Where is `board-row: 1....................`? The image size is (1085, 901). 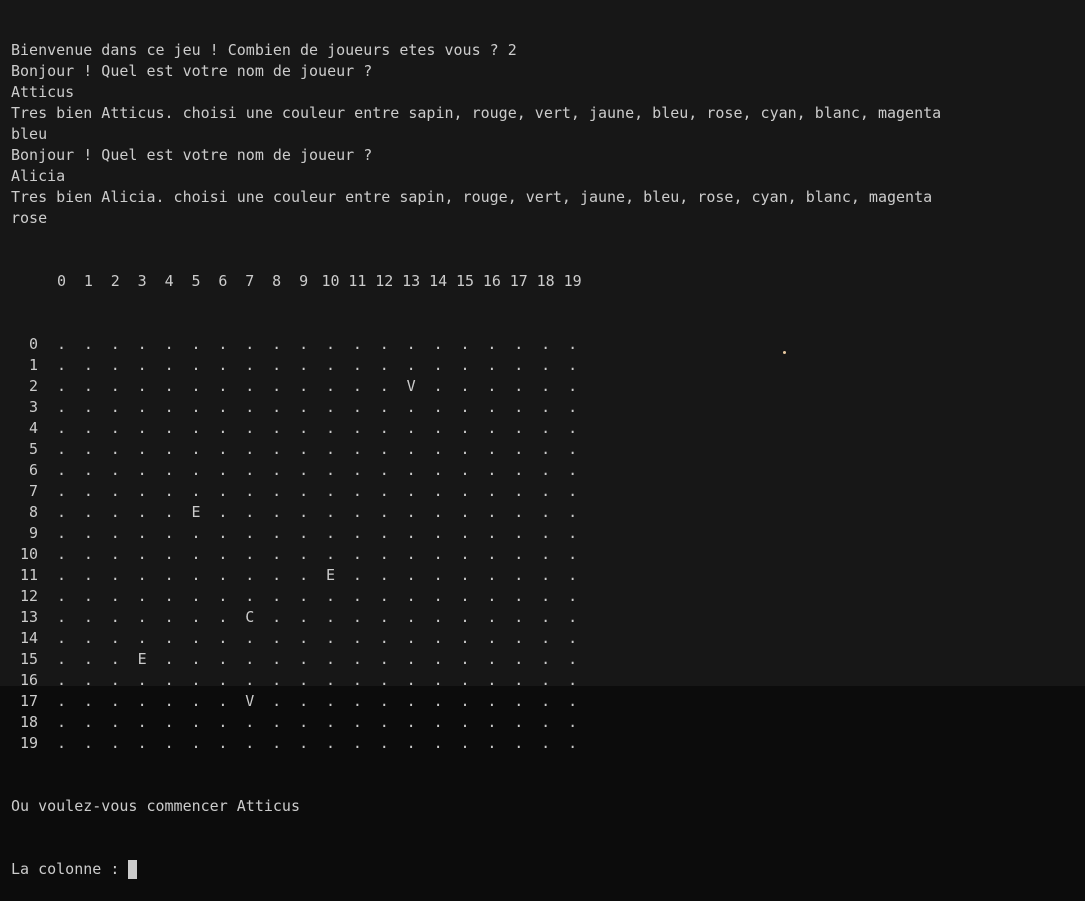
board-row: 1.................... is located at coordinates (301, 365).